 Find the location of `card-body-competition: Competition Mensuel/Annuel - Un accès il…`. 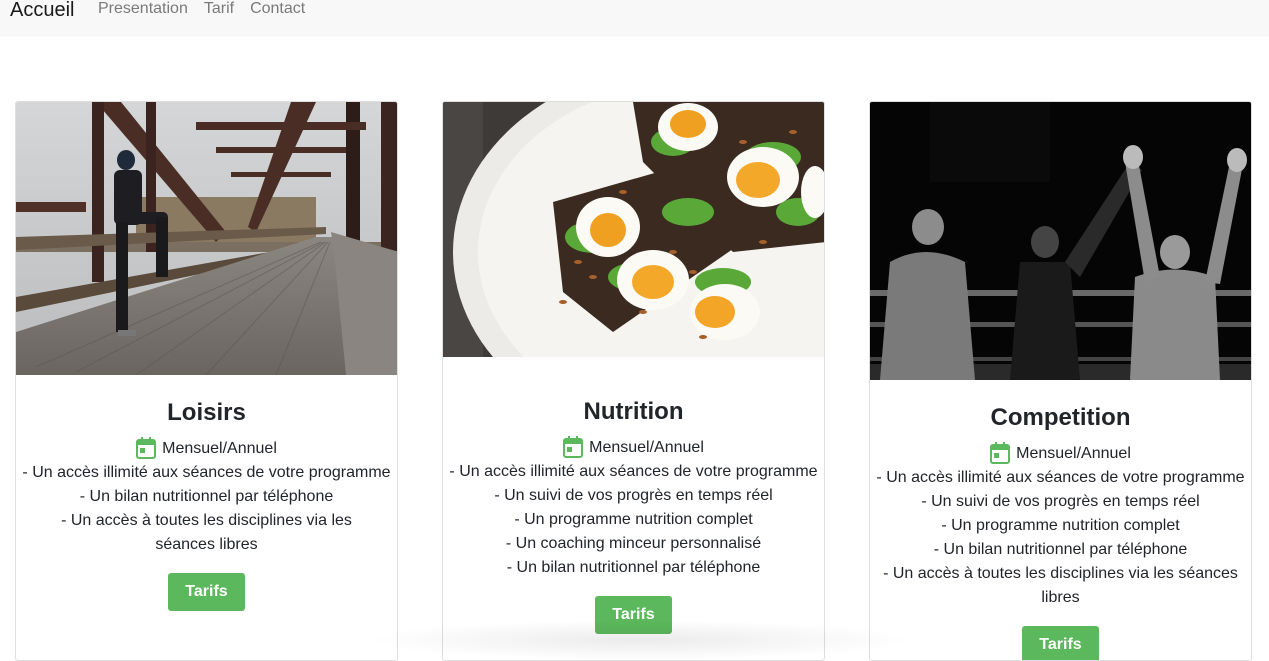

card-body-competition: Competition Mensuel/Annuel - Un accès il… is located at coordinates (1060, 520).